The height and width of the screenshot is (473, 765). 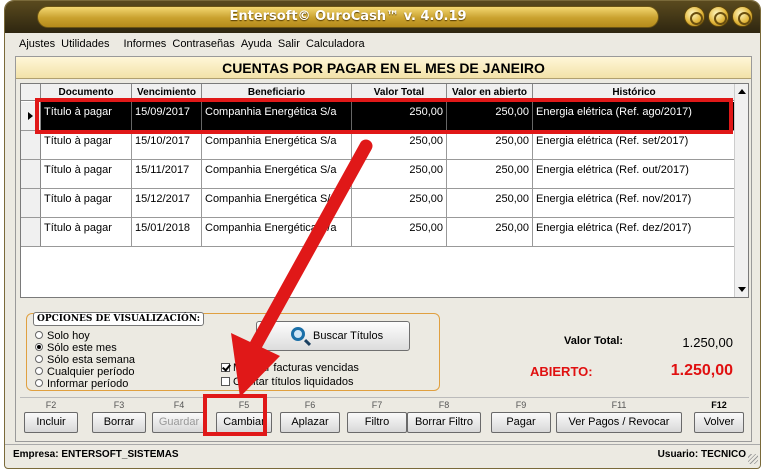 I want to click on menu-ajustes: Ajustes, so click(x=37, y=44).